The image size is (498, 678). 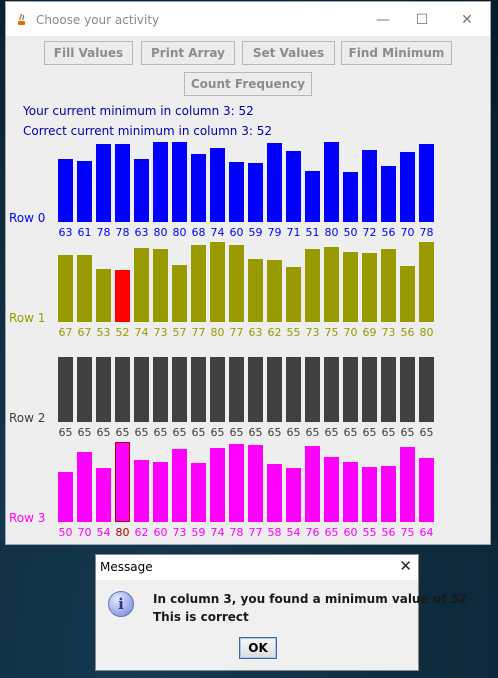 I want to click on current-minimum-text: Your current minimum in column 3: 52, so click(x=138, y=111).